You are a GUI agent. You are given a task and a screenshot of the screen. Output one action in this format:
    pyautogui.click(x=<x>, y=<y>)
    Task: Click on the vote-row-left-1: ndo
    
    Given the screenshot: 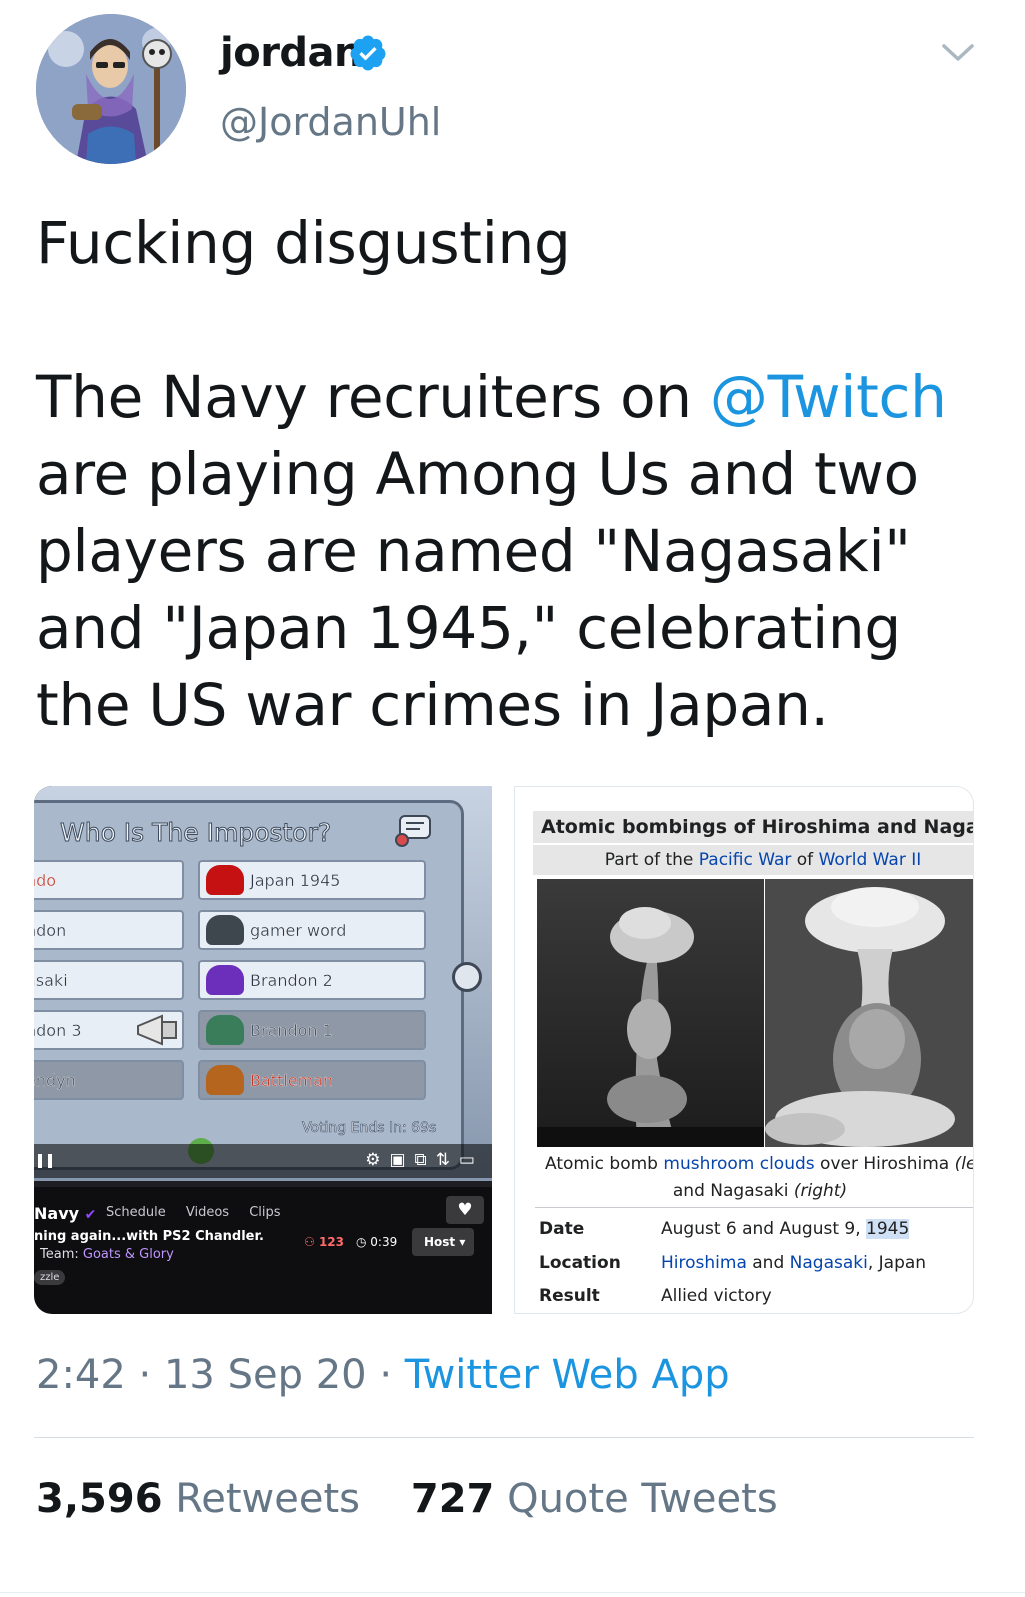 What is the action you would take?
    pyautogui.click(x=109, y=880)
    